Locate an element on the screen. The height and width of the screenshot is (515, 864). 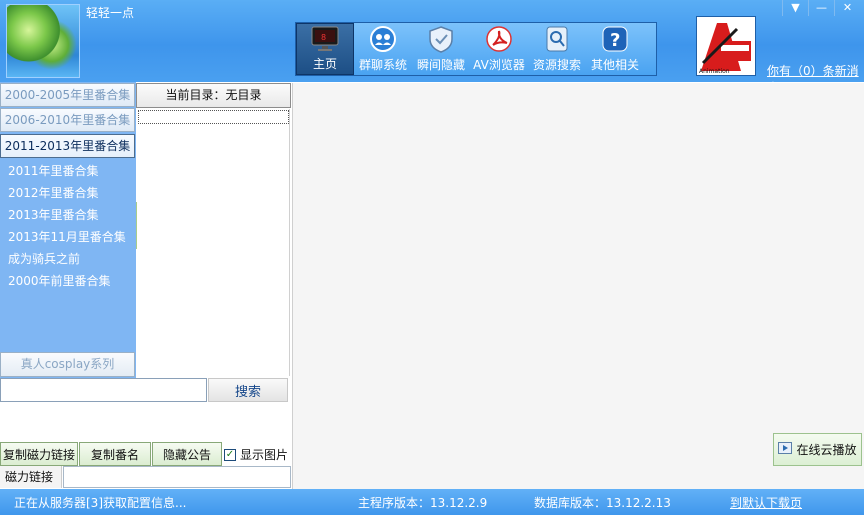
main-toolbar: 8 主页 群聊系统 瞬间隐藏 AV浏览器 资源搜索 ? 其他相关 is located at coordinates (476, 49).